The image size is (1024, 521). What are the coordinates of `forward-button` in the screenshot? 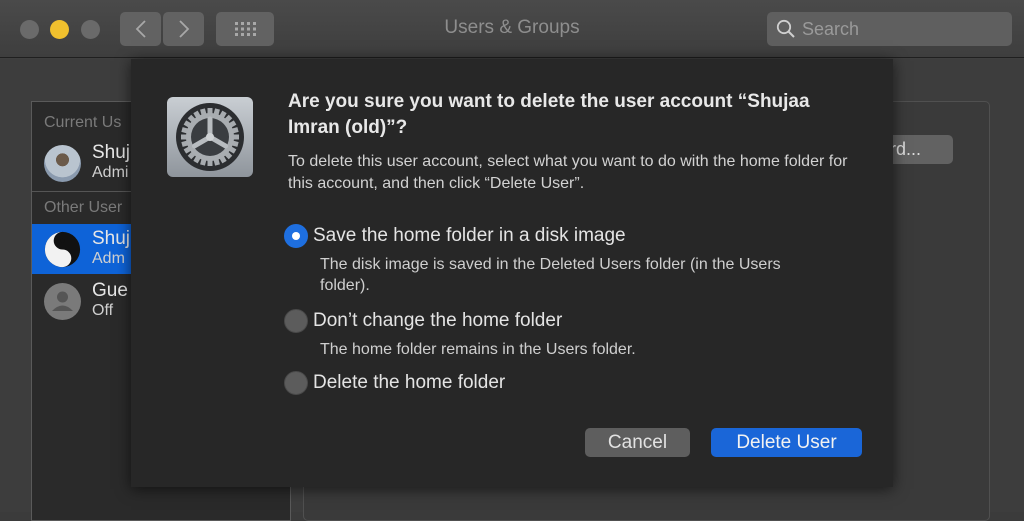 It's located at (183, 29).